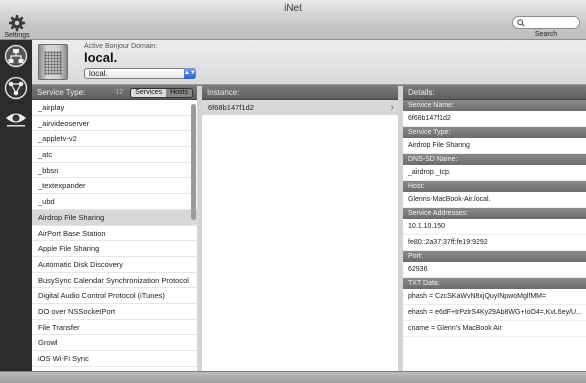 The width and height of the screenshot is (586, 383). Describe the element at coordinates (494, 256) in the screenshot. I see `detail-label: Port:` at that location.